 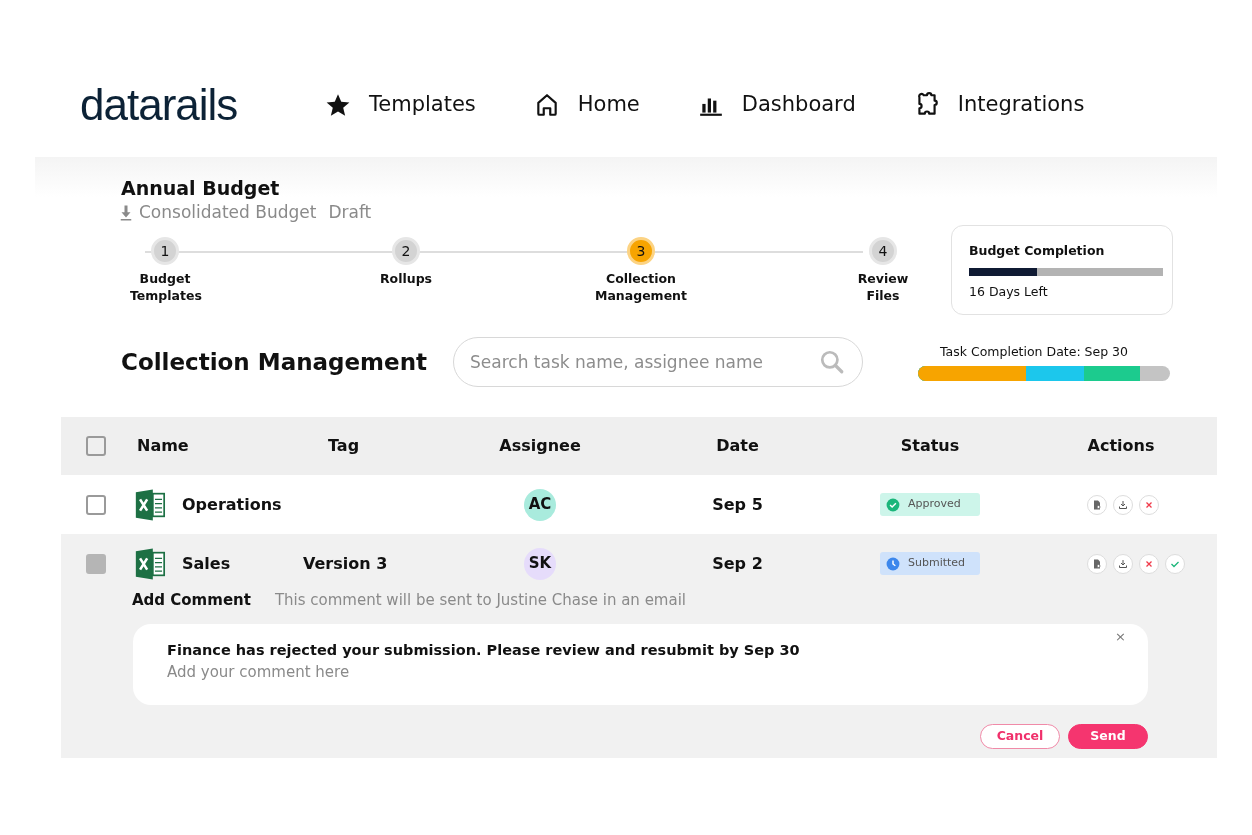 I want to click on column-header: Status, so click(x=930, y=446).